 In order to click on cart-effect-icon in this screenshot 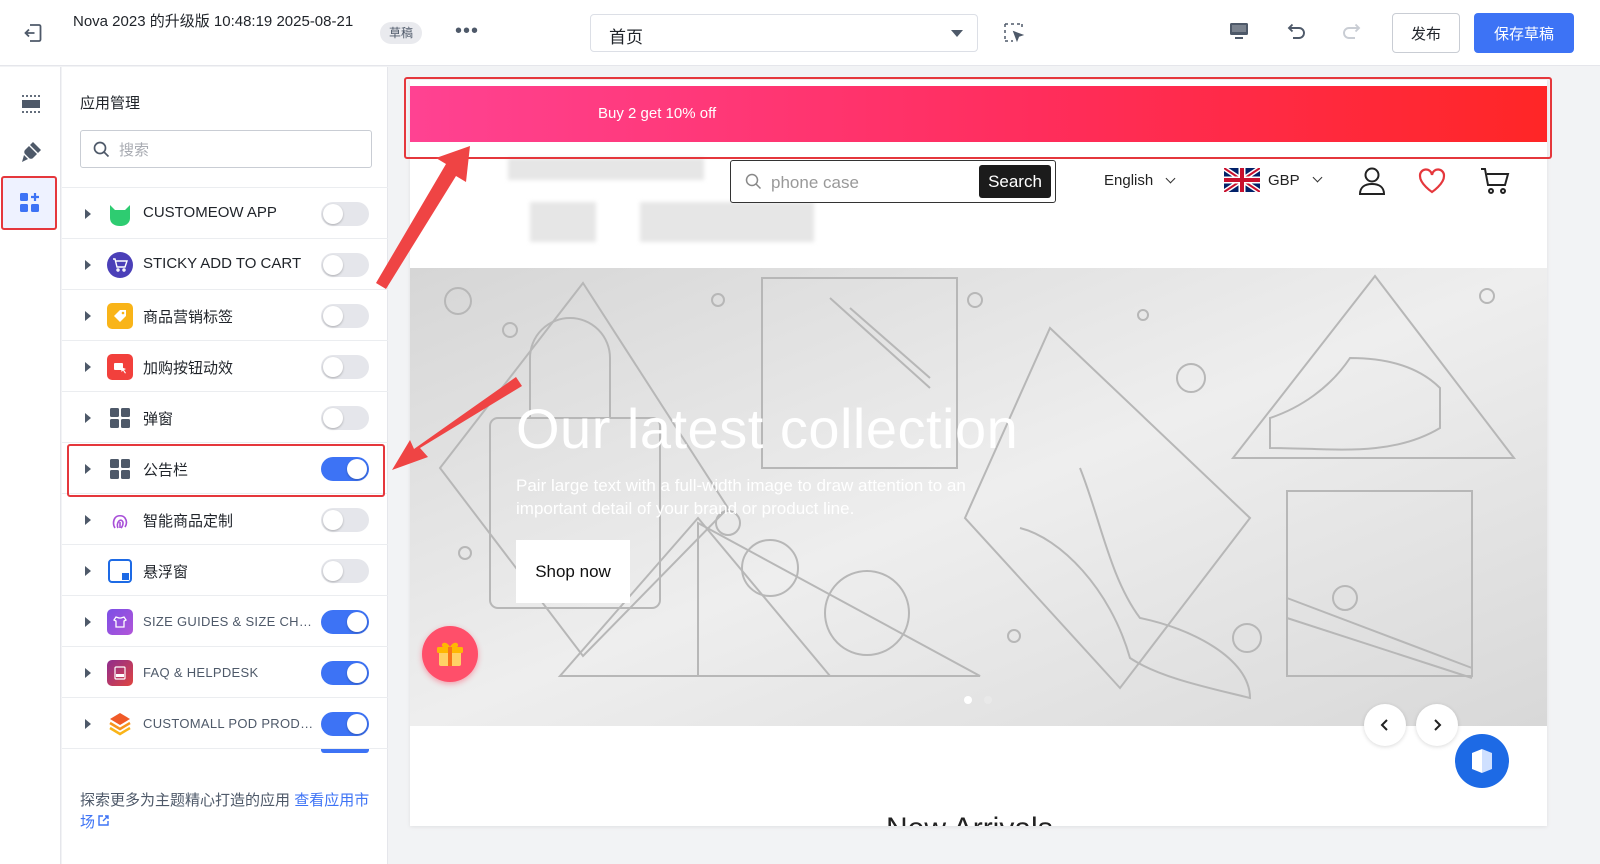, I will do `click(120, 367)`.